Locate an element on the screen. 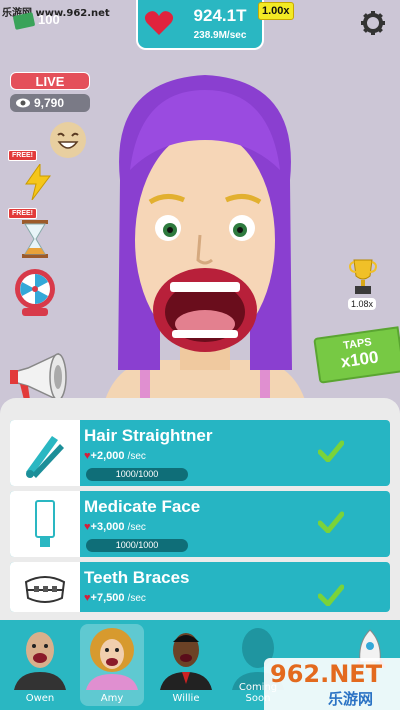 The image size is (400, 710). upgrade-name: Medicate Face is located at coordinates (142, 506).